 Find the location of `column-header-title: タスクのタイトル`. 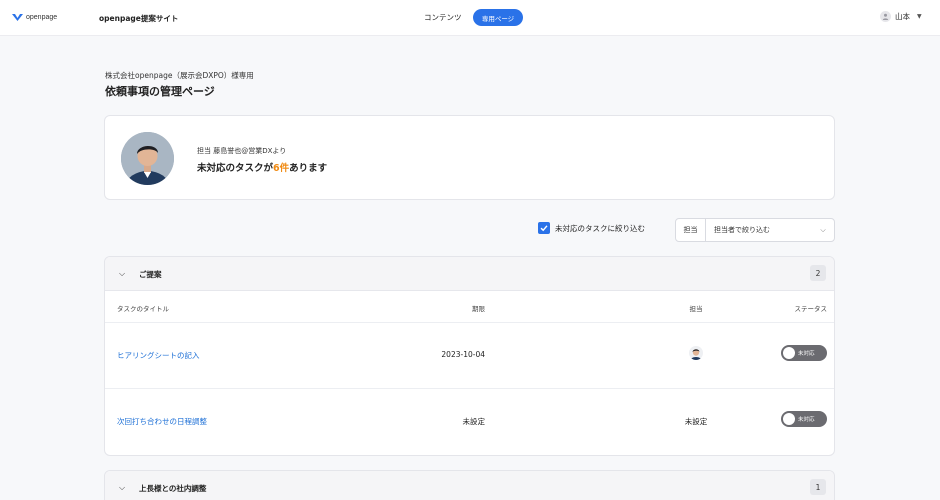

column-header-title: タスクのタイトル is located at coordinates (143, 309).